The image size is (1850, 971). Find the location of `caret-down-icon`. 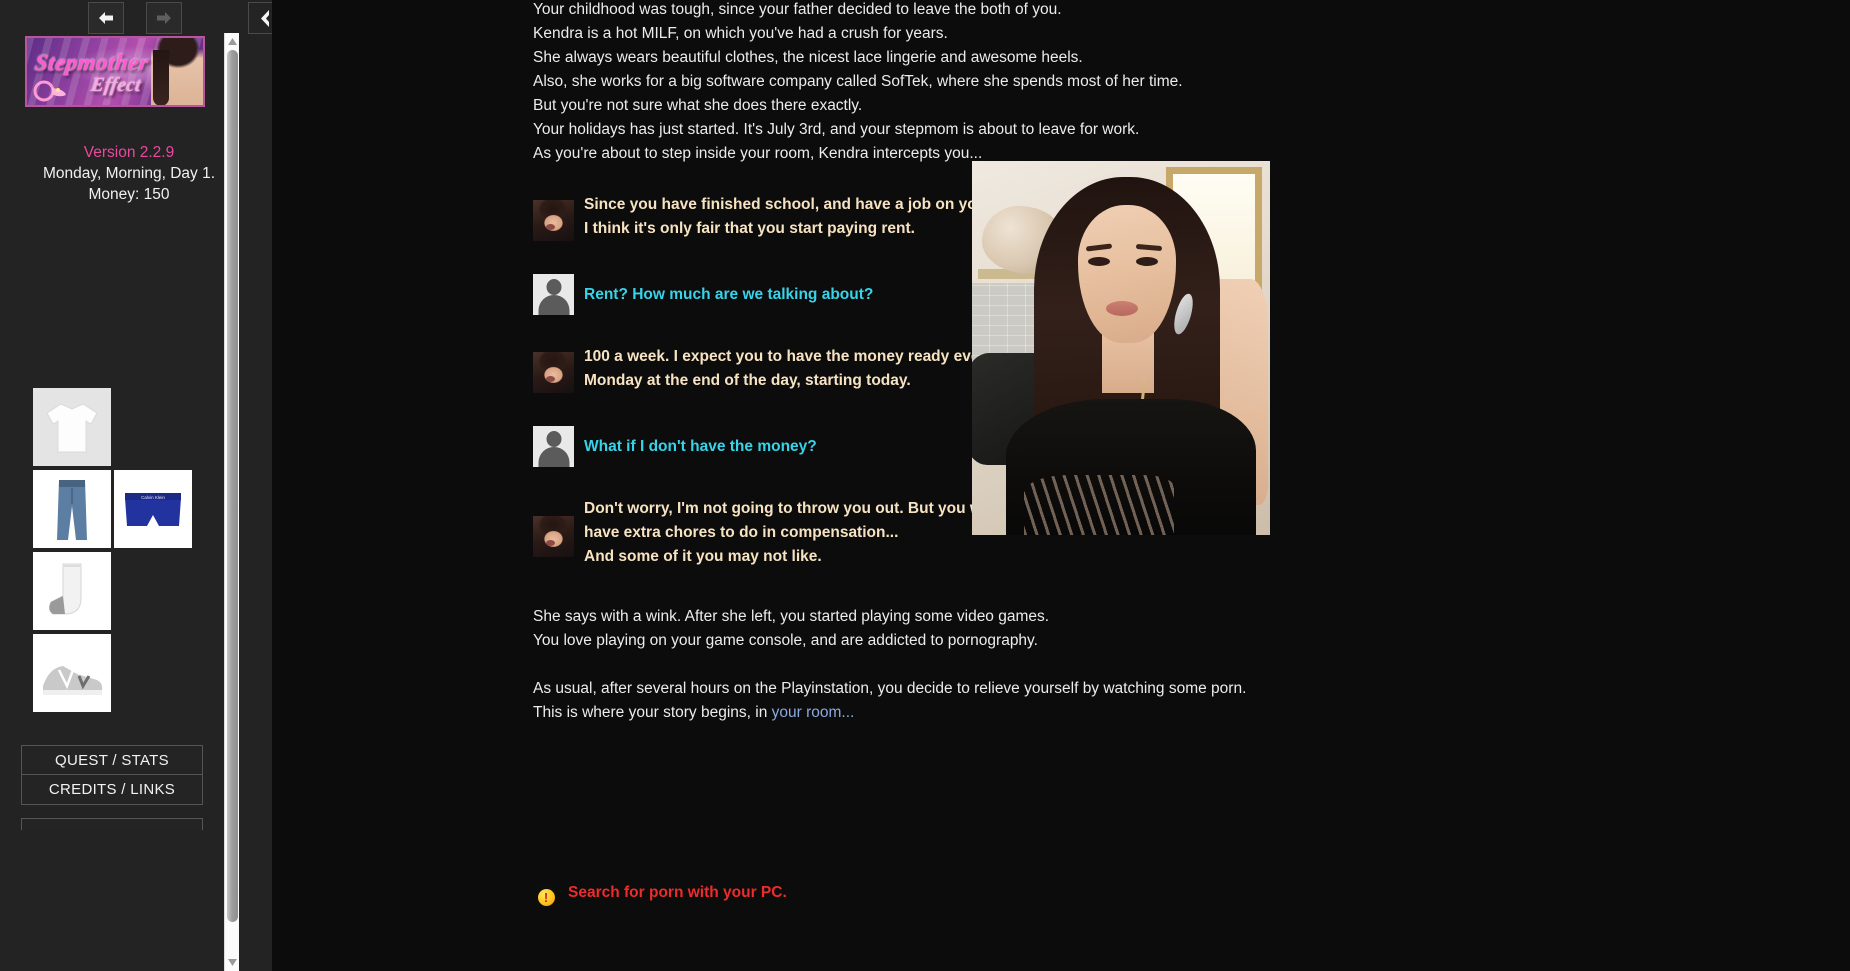

caret-down-icon is located at coordinates (232, 962).